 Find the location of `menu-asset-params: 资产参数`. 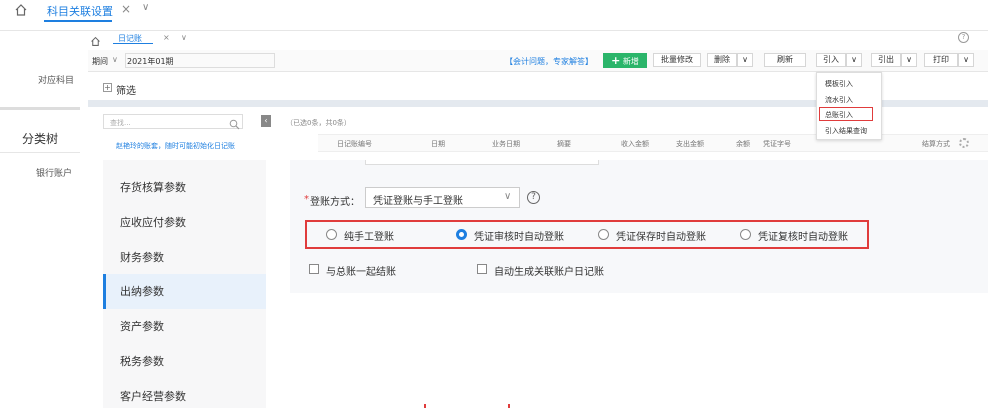

menu-asset-params: 资产参数 is located at coordinates (184, 326).